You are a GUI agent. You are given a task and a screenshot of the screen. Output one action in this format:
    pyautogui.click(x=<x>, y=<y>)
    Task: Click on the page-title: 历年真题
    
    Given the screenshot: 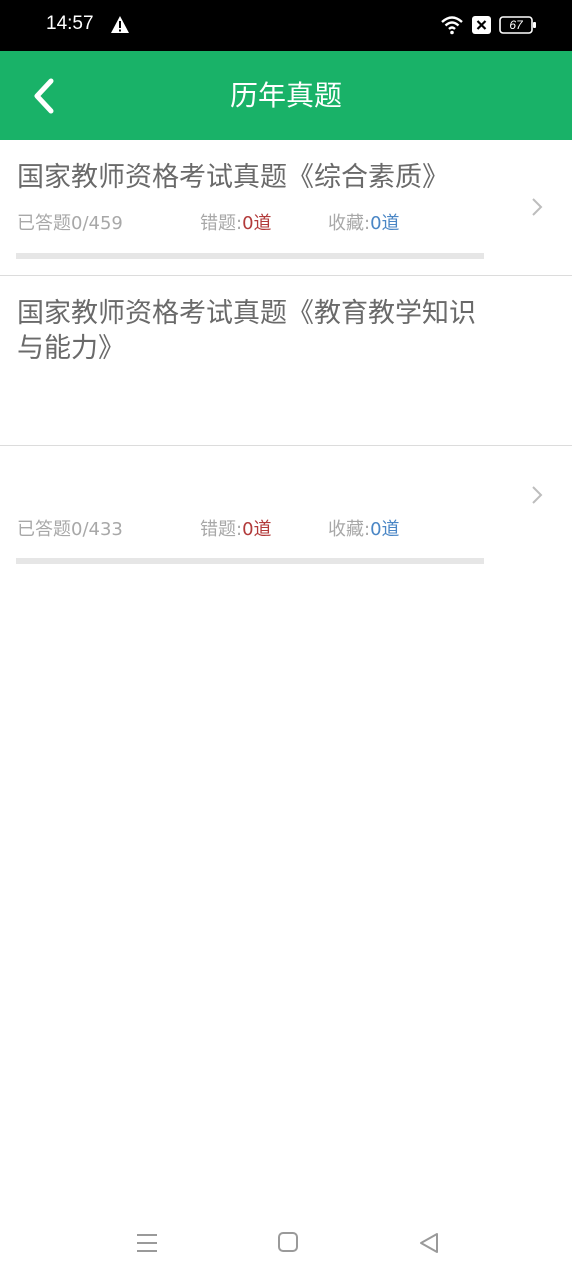 What is the action you would take?
    pyautogui.click(x=285, y=95)
    